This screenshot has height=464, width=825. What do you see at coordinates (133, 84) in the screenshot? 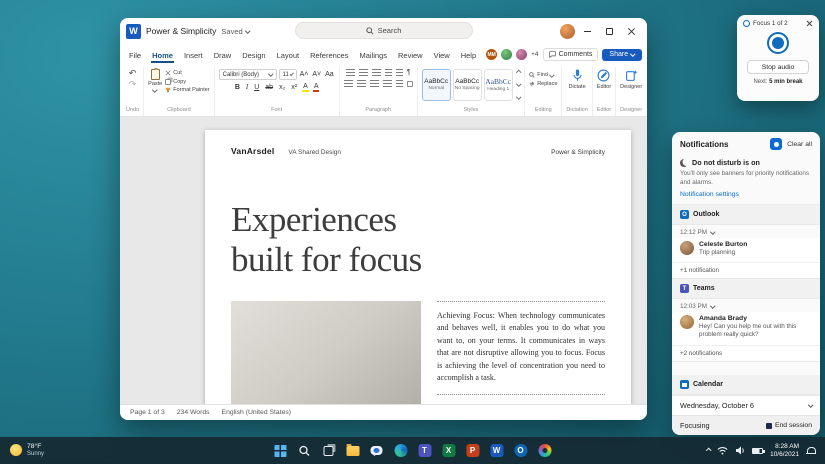
I see `redo-button: ↷` at bounding box center [133, 84].